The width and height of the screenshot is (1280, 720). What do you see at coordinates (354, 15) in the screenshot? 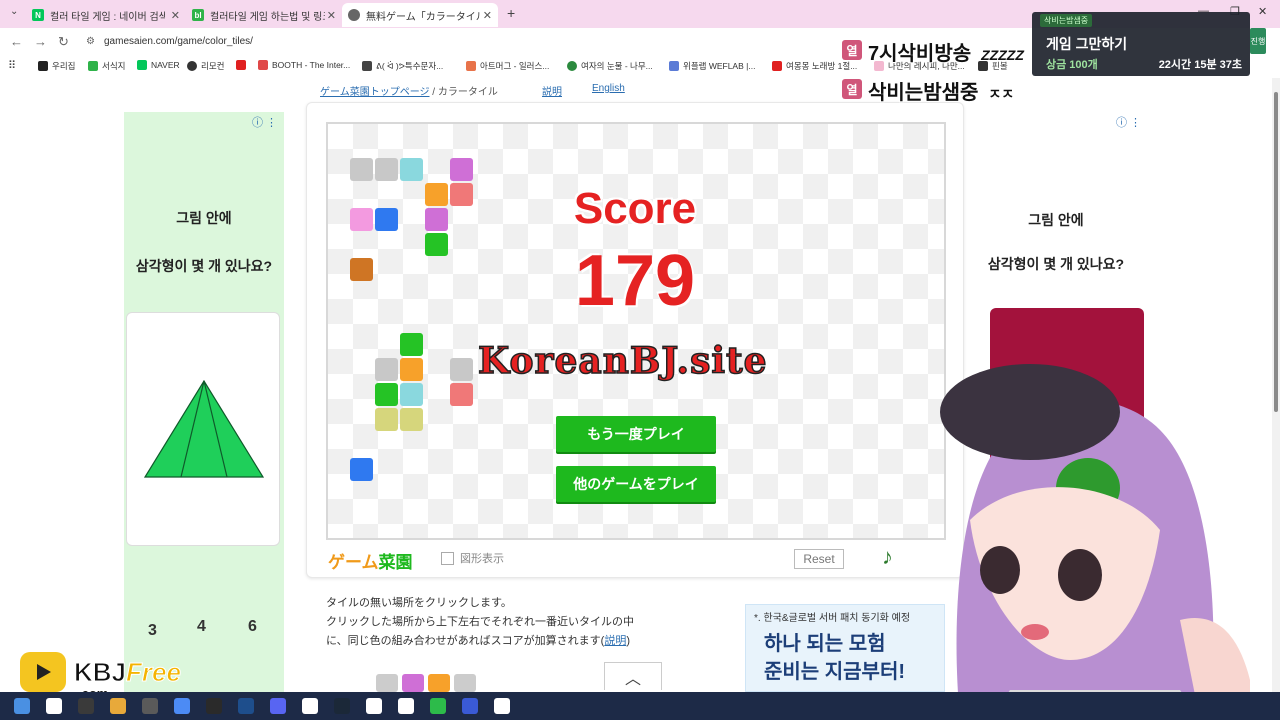
I see `globe-favicon-icon` at bounding box center [354, 15].